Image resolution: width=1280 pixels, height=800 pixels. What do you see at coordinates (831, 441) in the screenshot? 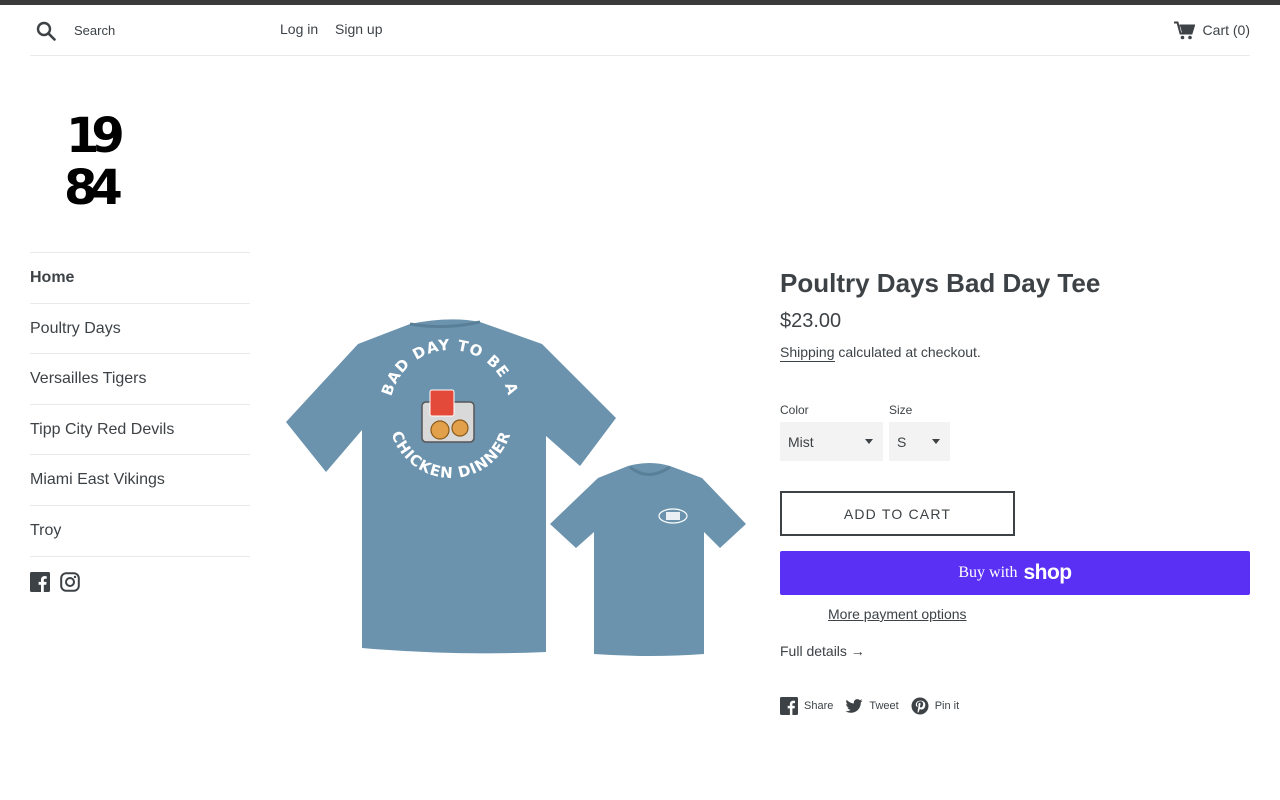
I see `color-select: Mist` at bounding box center [831, 441].